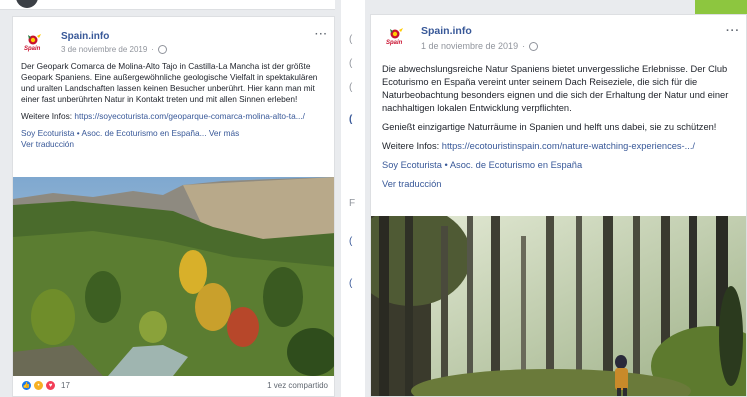 The height and width of the screenshot is (397, 747). Describe the element at coordinates (480, 38) in the screenshot. I see `post-header-info: Spain.info 1 de noviembre de 2019 ·` at that location.